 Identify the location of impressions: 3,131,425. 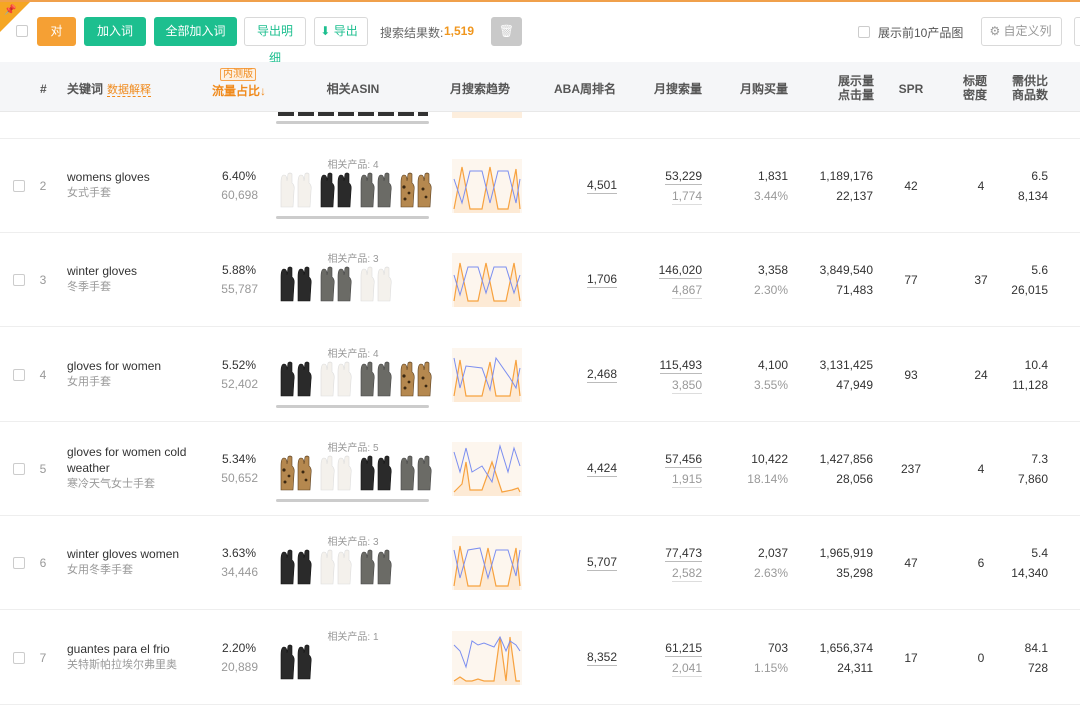
(846, 364).